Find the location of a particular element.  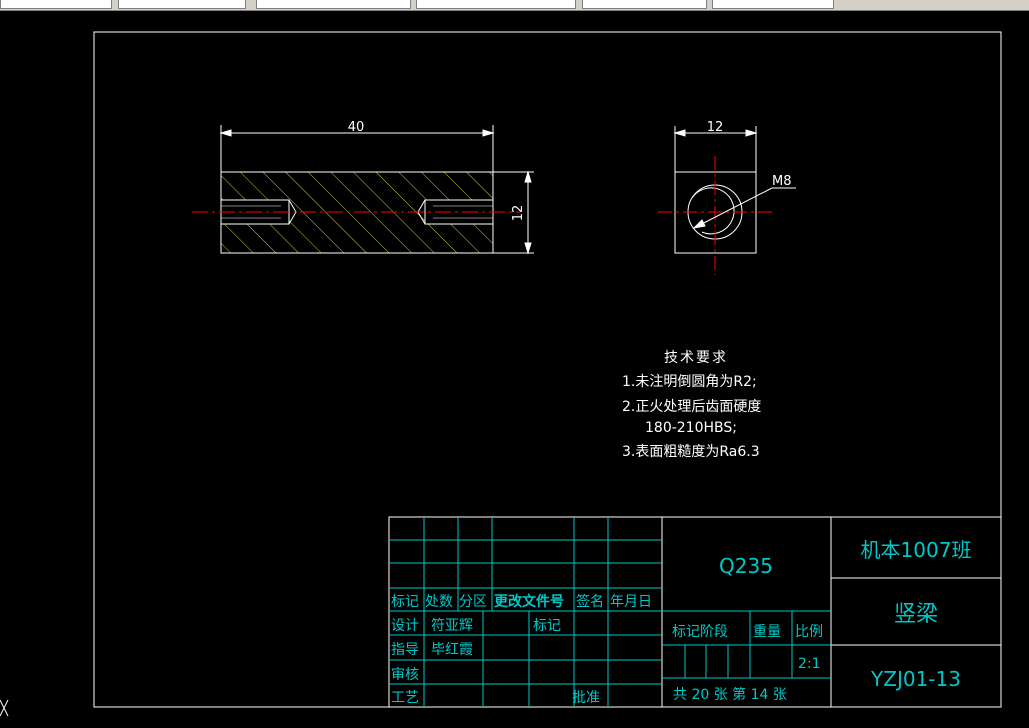

front-view: 40 12 is located at coordinates (363, 187).